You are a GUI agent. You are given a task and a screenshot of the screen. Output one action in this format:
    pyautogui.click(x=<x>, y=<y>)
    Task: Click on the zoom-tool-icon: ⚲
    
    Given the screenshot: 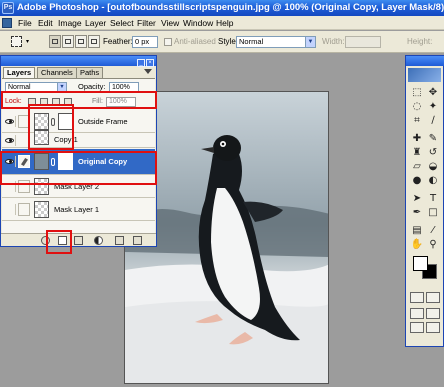 What is the action you would take?
    pyautogui.click(x=433, y=244)
    